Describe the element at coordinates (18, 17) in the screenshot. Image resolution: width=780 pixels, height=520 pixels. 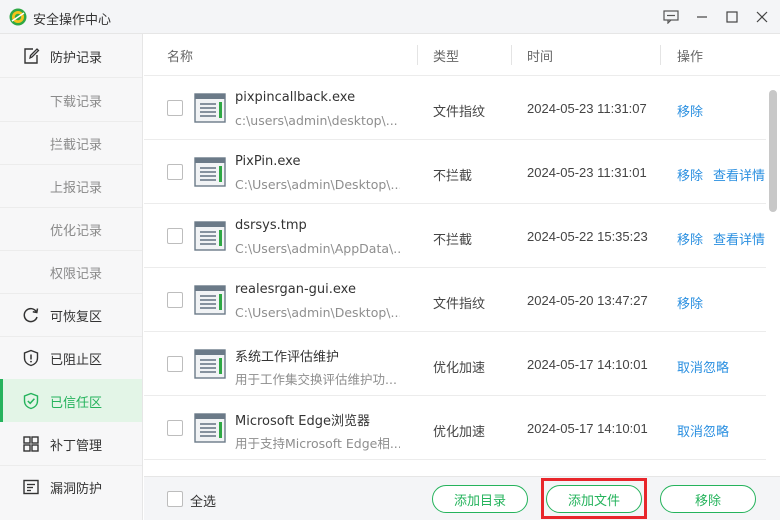
I see `360-logo-icon` at that location.